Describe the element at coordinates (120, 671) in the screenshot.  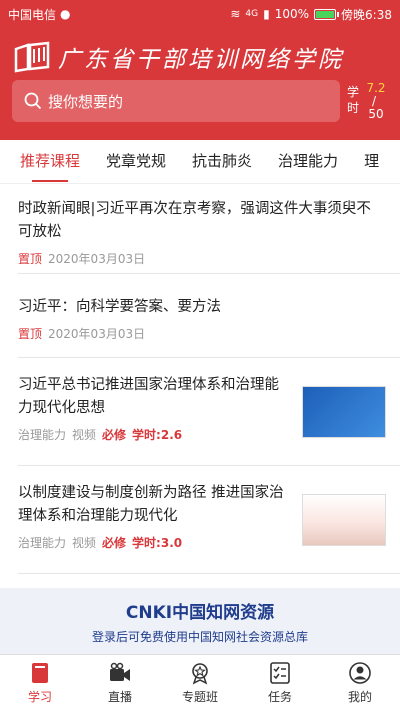
I see `video-camera-icon` at that location.